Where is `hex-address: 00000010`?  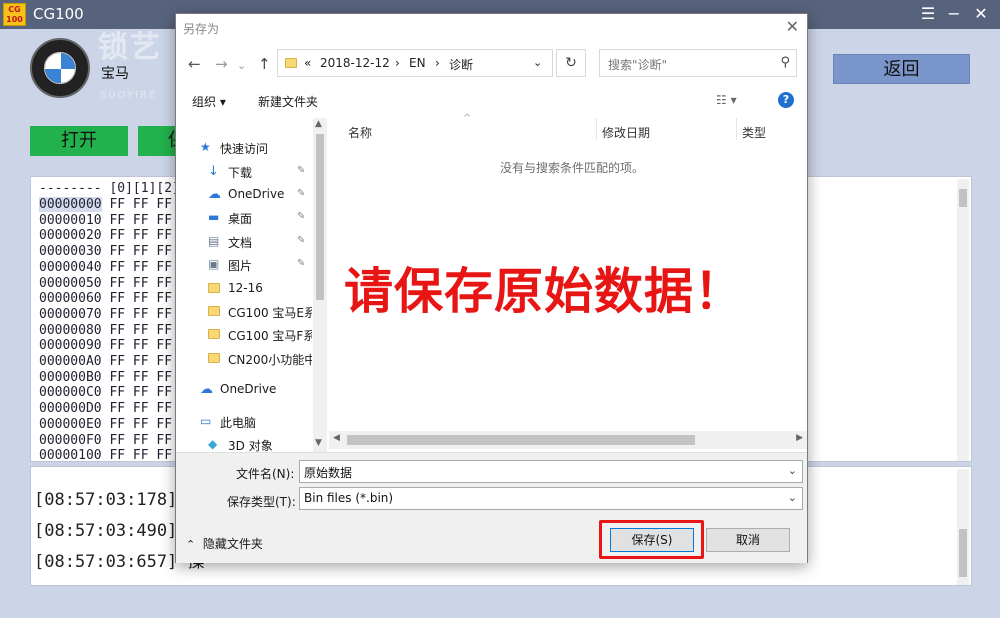 hex-address: 00000010 is located at coordinates (70, 220).